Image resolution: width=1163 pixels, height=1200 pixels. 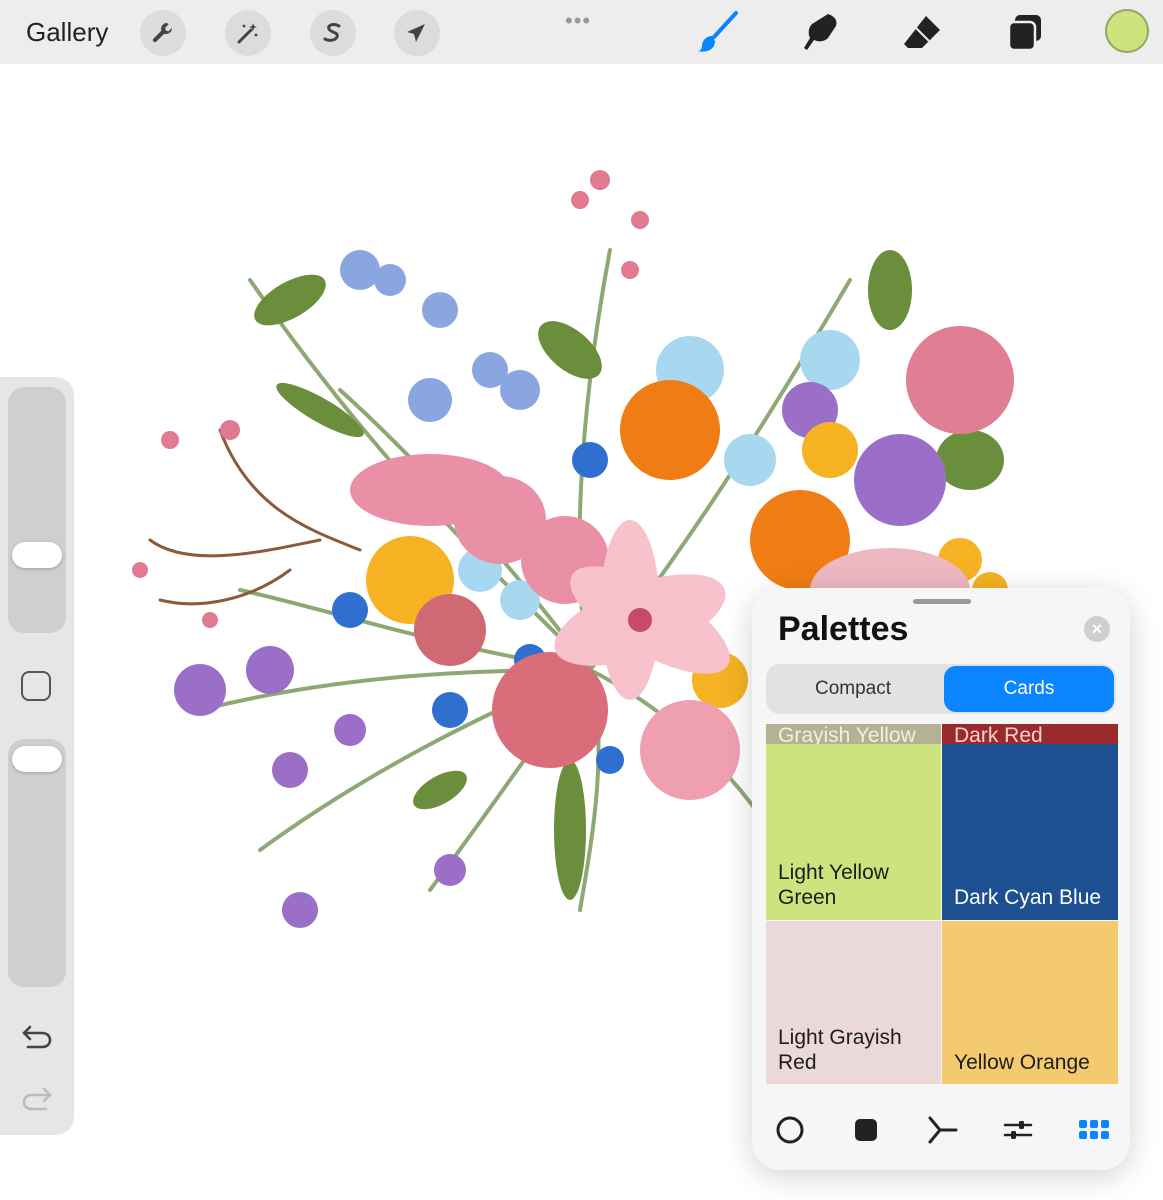 I want to click on panel-title: Palettes, so click(x=843, y=629).